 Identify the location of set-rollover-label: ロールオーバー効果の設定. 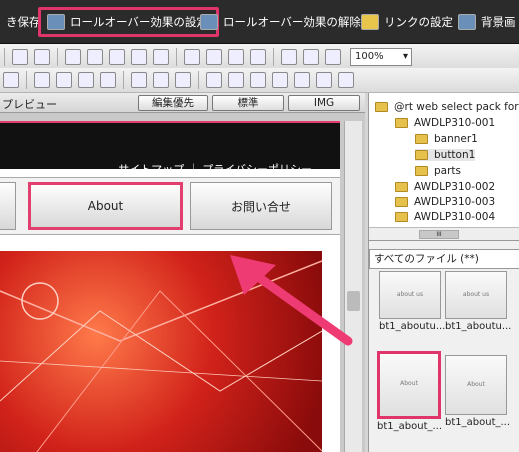
(139, 22).